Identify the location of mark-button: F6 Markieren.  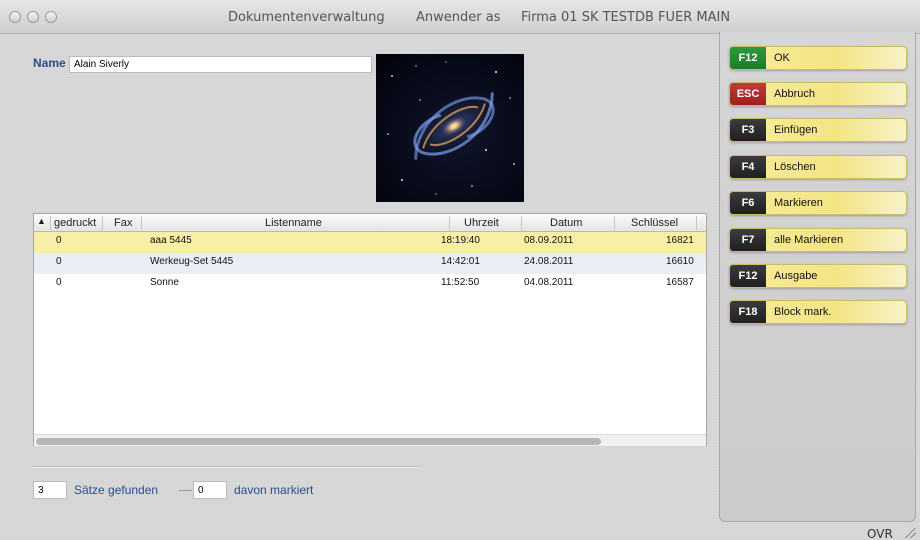
(818, 203).